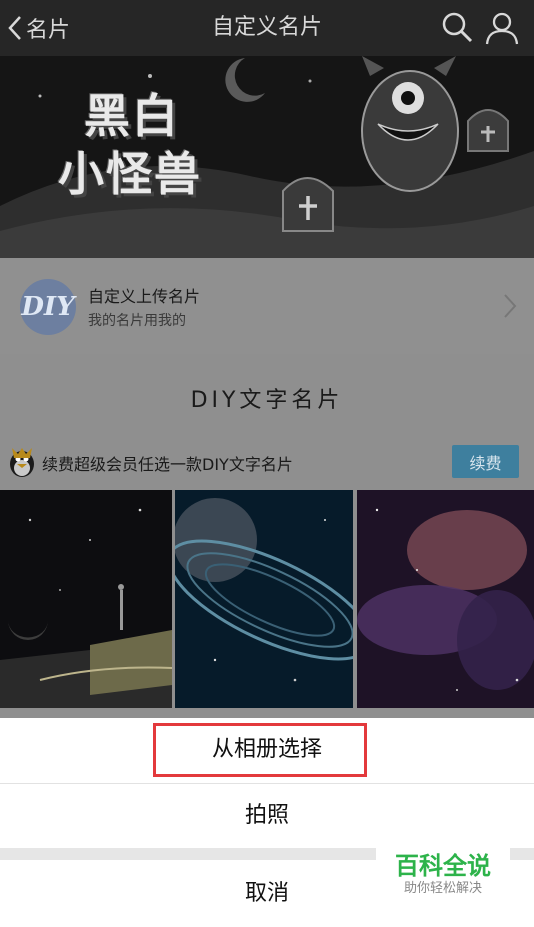  I want to click on watermark-title: 百科全说, so click(443, 866).